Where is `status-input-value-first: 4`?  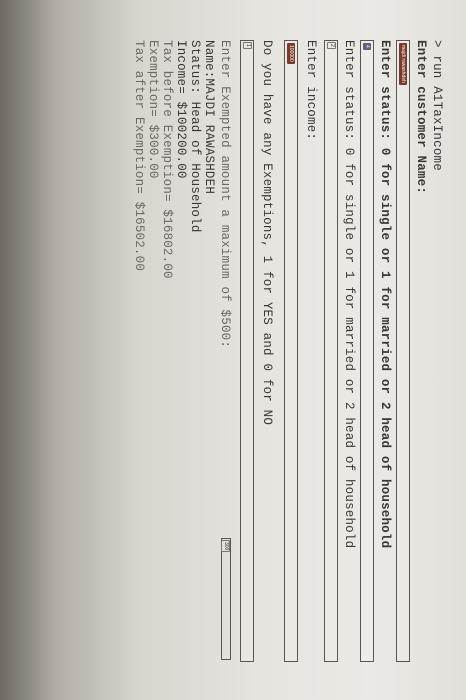 status-input-value-first: 4 is located at coordinates (367, 46).